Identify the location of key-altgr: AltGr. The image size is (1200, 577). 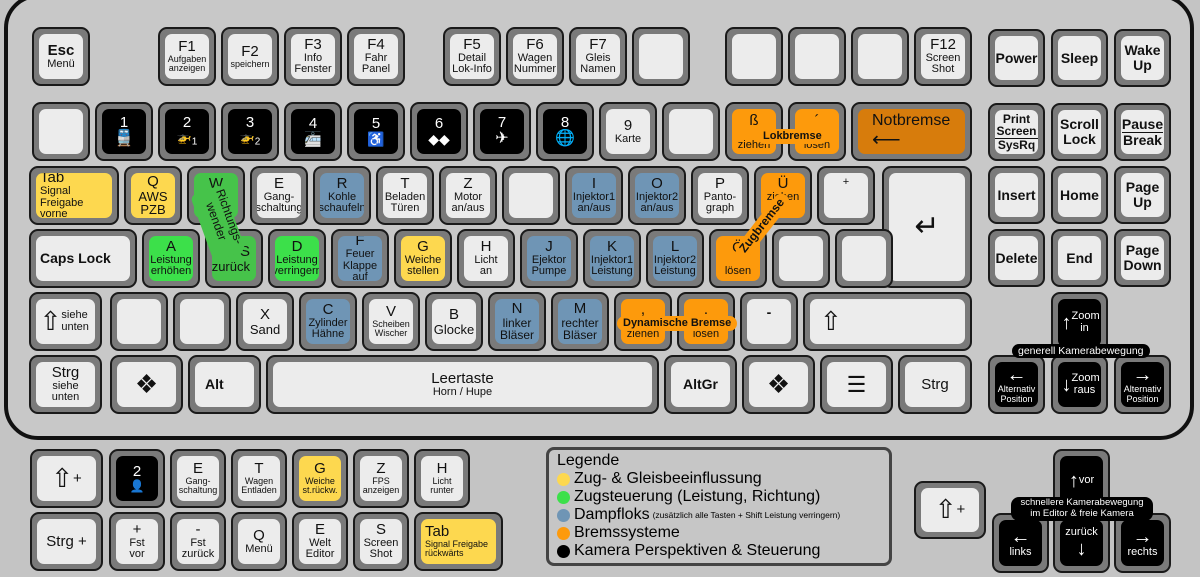
(700, 384).